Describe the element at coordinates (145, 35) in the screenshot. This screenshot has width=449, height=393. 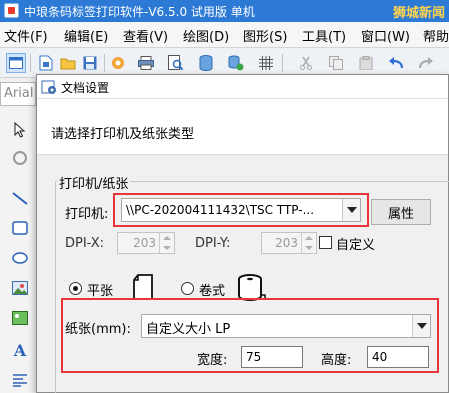
I see `menu-view: 查看(V)` at that location.